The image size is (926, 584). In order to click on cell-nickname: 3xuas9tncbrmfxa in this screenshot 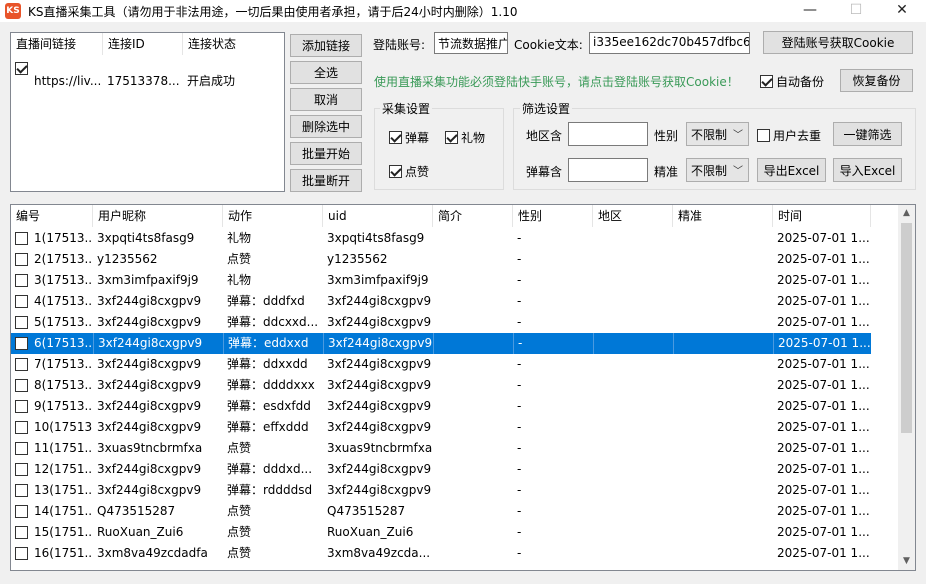, I will do `click(150, 448)`.